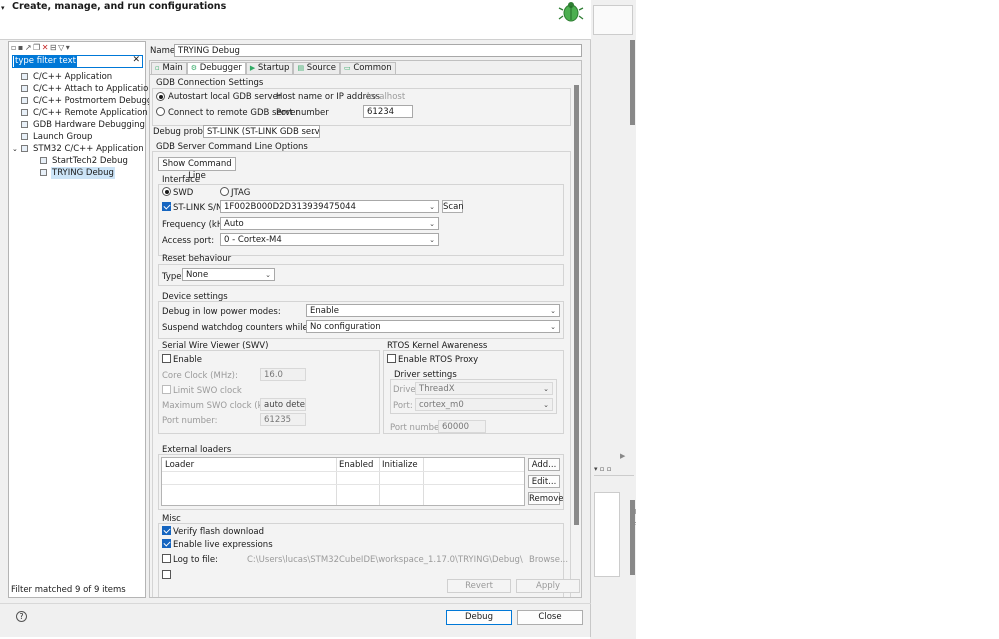  I want to click on initialize-column-header: Initialize, so click(400, 465).